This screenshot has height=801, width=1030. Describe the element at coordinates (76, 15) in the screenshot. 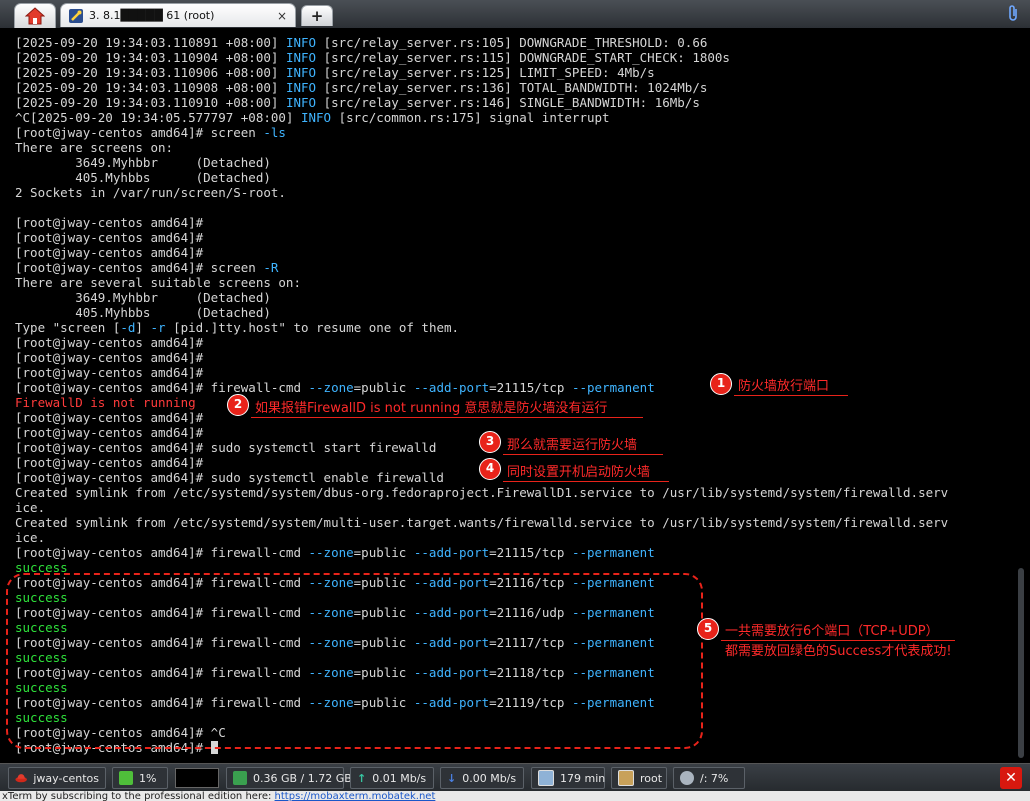

I see `terminal-key-icon` at that location.